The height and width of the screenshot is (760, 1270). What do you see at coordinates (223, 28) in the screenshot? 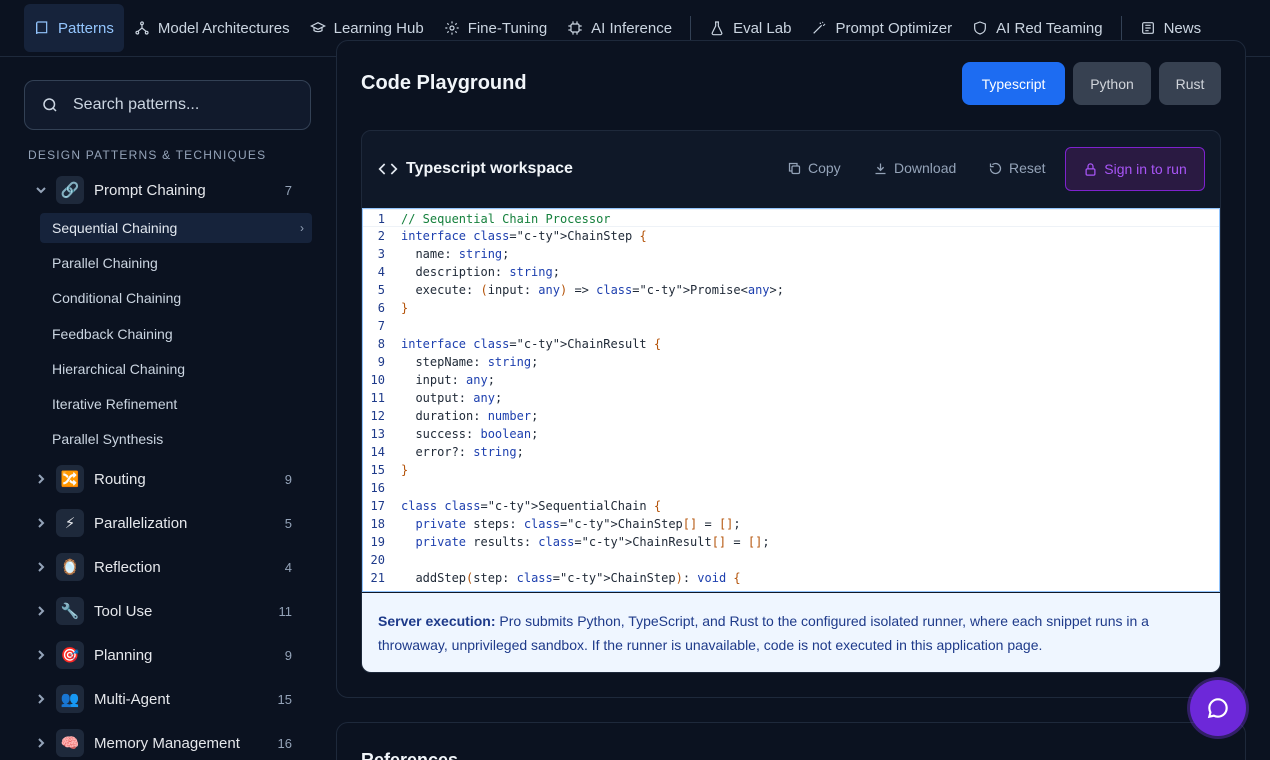
I see `nav-label: Model Architectures` at bounding box center [223, 28].